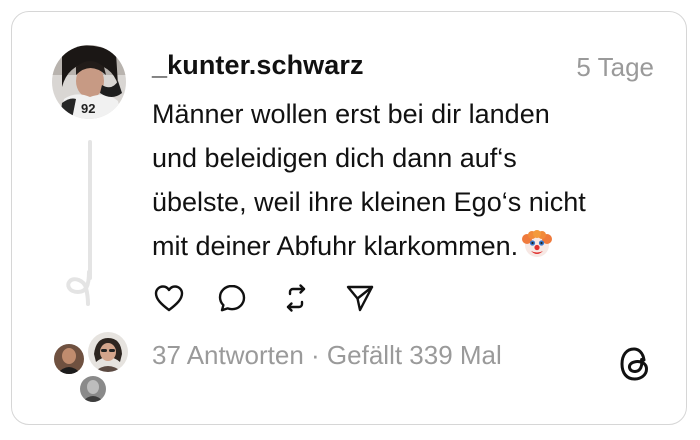 The height and width of the screenshot is (440, 700). I want to click on post-stats: 37 Antworten · Gefällt 339 Mal, so click(327, 355).